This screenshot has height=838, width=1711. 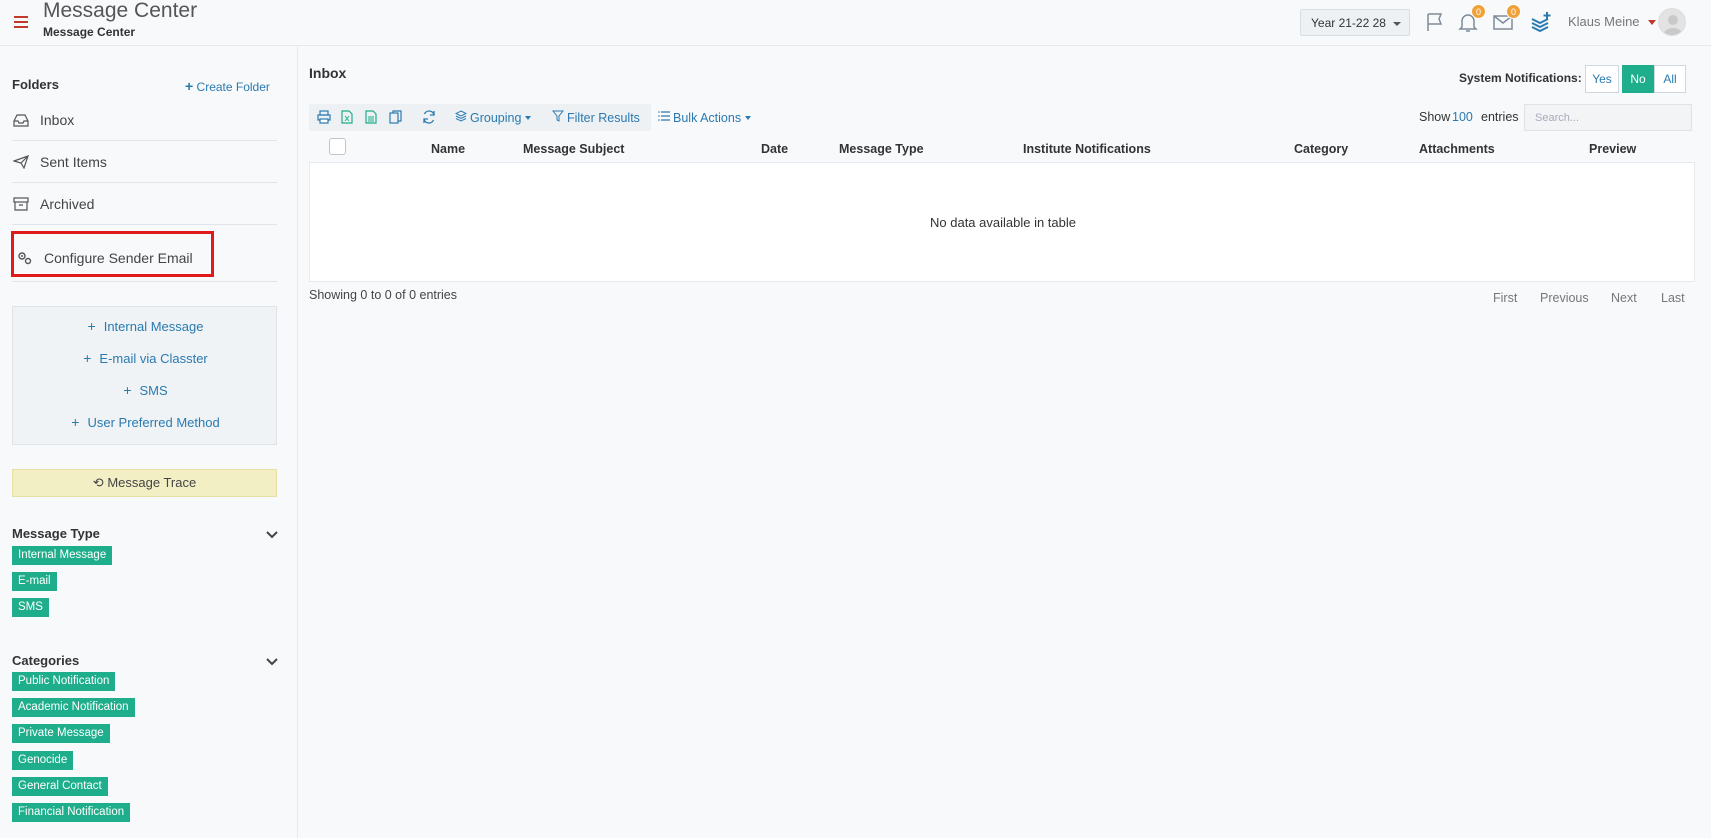 I want to click on table-body: No data available in table, so click(x=1002, y=222).